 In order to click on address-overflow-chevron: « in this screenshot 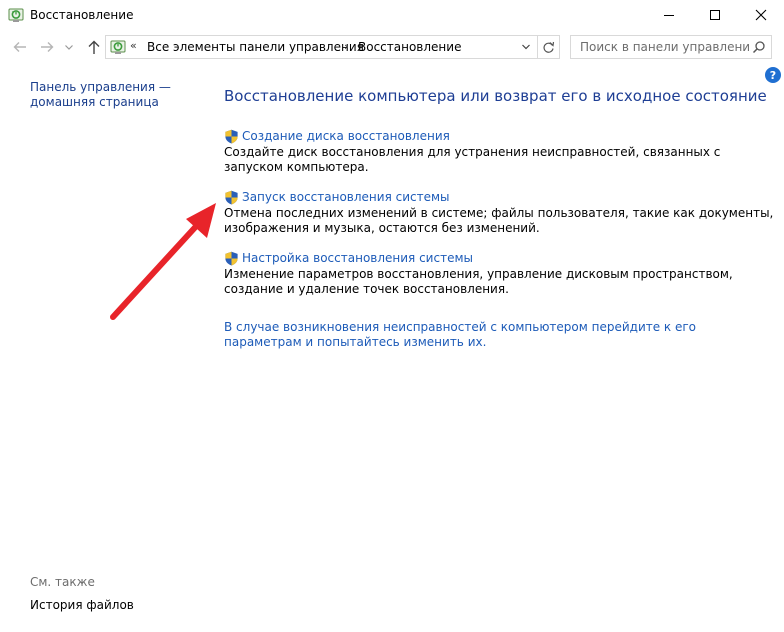, I will do `click(133, 45)`.